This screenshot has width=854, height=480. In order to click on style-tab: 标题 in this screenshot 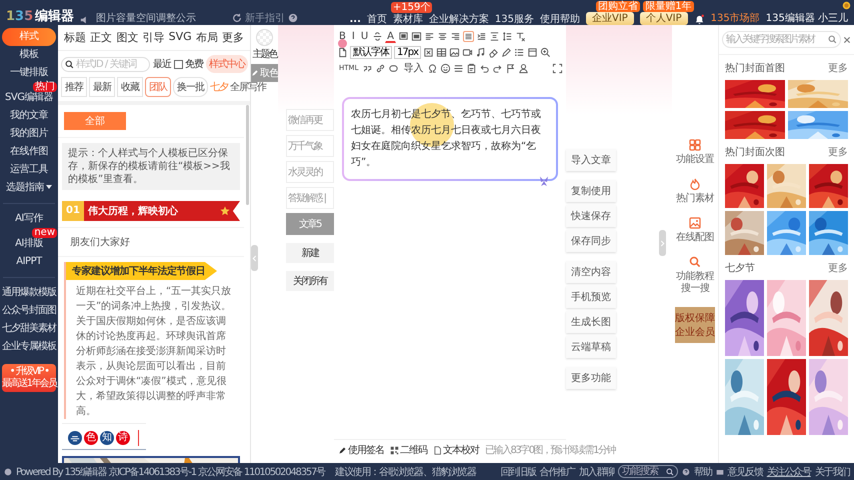, I will do `click(75, 37)`.